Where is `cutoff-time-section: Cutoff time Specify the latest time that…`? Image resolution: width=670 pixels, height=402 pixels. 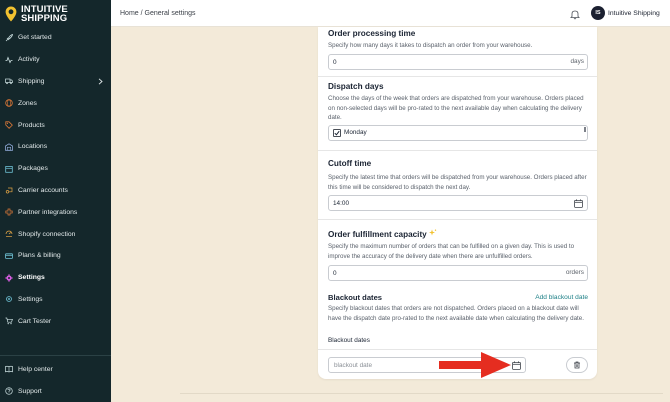
cutoff-time-section: Cutoff time Specify the latest time that… is located at coordinates (458, 175).